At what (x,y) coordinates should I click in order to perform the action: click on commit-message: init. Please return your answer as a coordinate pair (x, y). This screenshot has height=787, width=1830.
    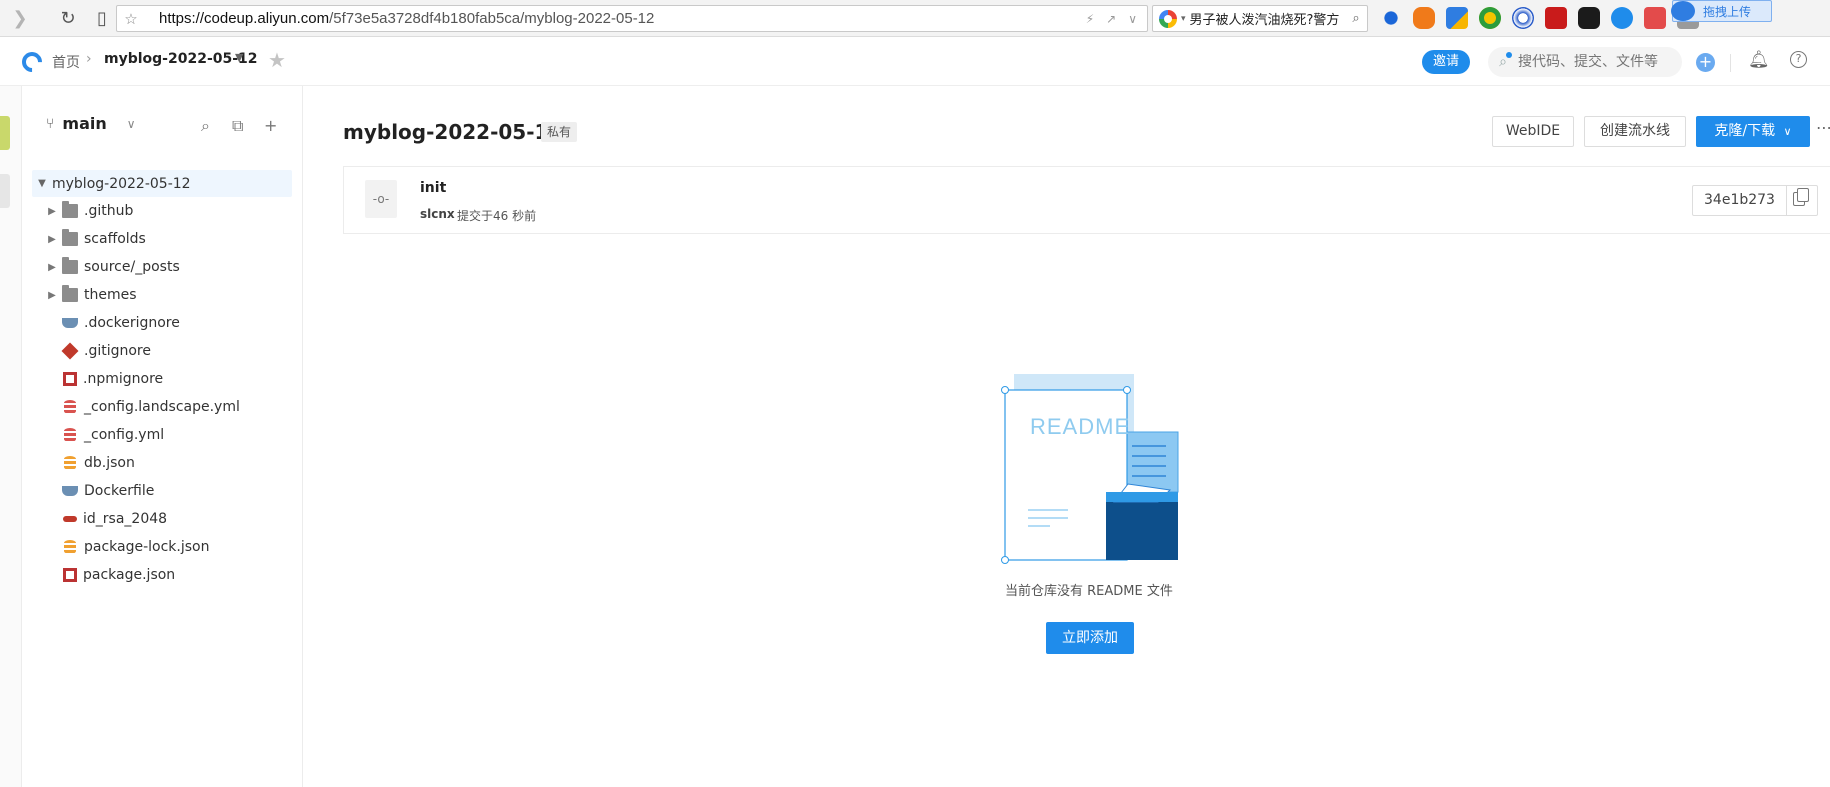
    Looking at the image, I should click on (433, 188).